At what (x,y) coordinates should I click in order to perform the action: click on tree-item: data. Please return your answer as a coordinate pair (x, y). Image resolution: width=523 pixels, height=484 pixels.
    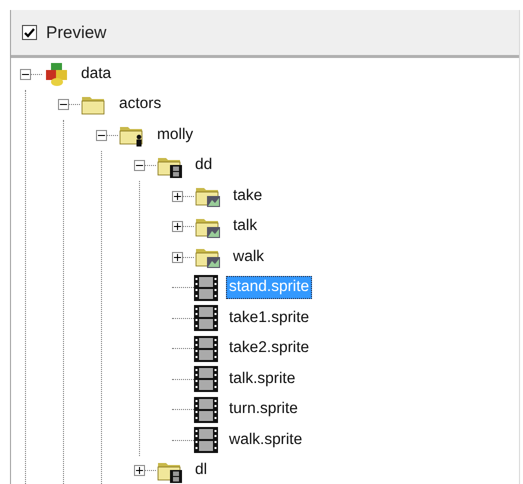
    Looking at the image, I should click on (96, 74).